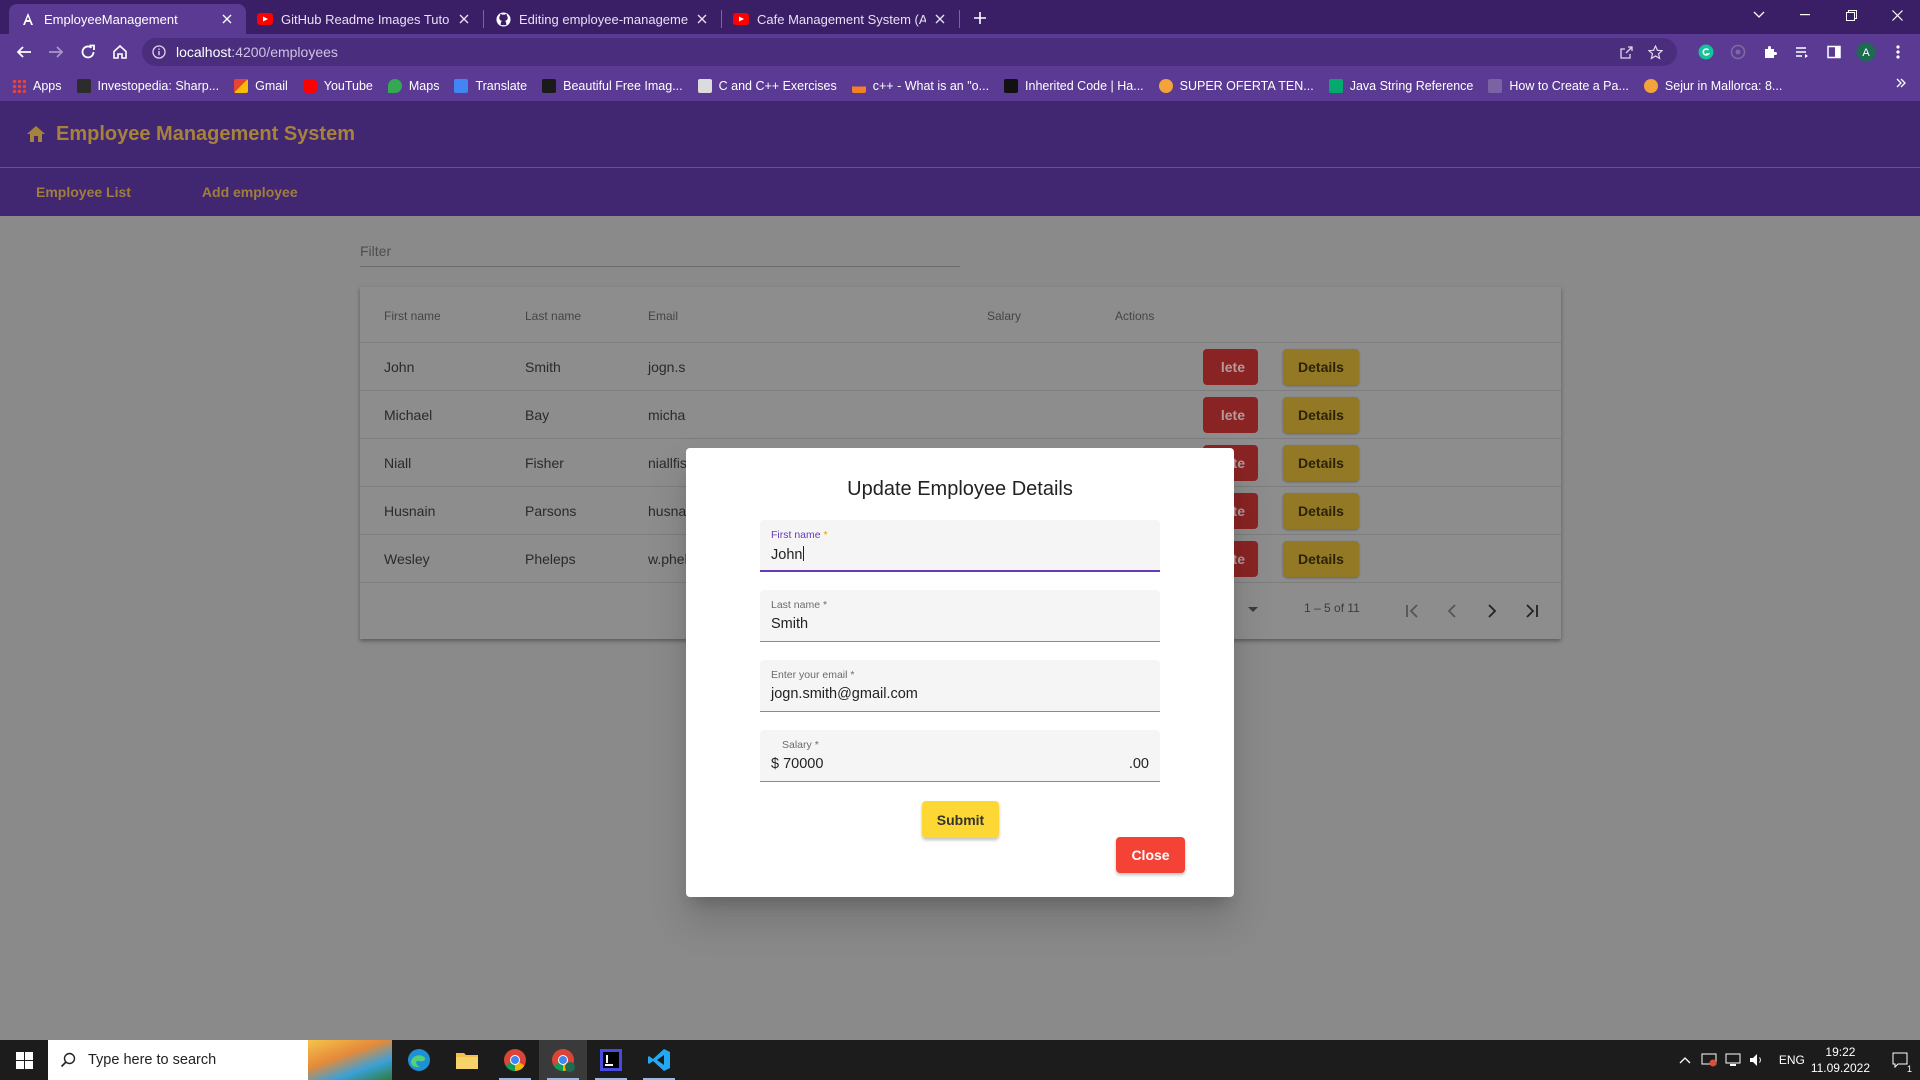  I want to click on column-header-first-name: First name, so click(412, 316).